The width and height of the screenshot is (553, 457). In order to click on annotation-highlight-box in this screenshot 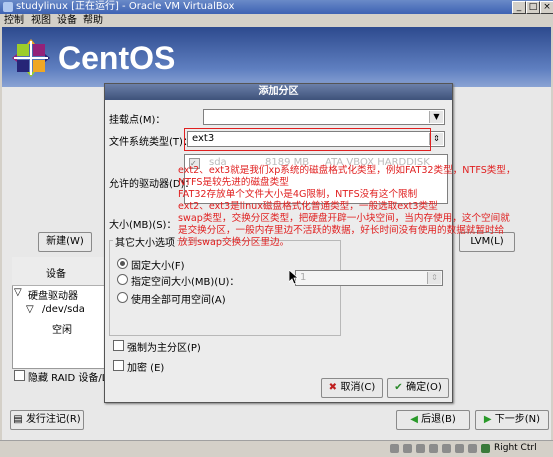, I will do `click(307, 139)`.